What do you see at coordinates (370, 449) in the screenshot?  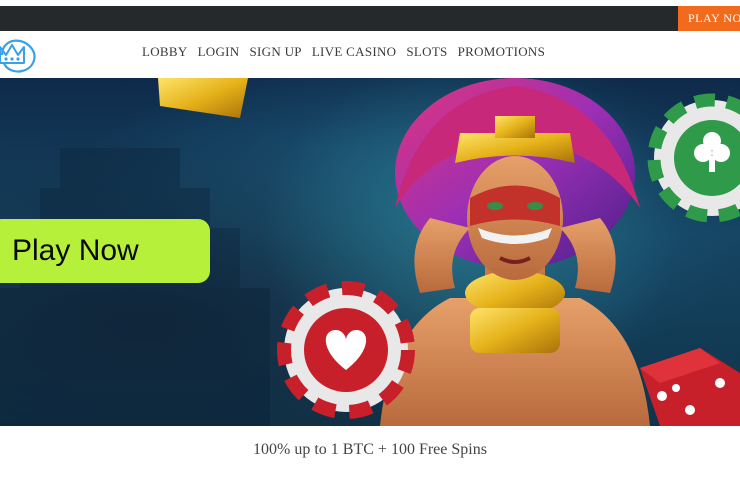 I see `promo-tagline: 100% up to 1 BTC + 100 Free Spins` at bounding box center [370, 449].